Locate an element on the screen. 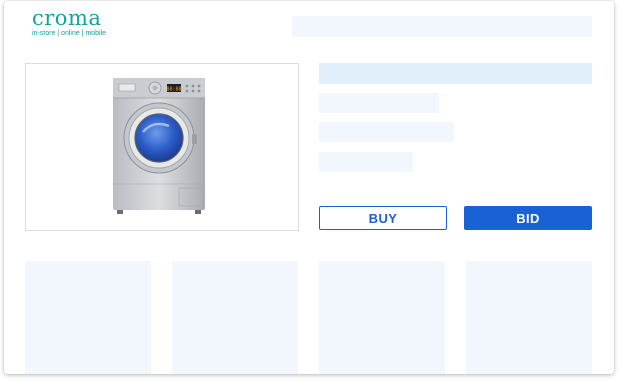 The width and height of the screenshot is (619, 381). bid-button: BID is located at coordinates (528, 218).